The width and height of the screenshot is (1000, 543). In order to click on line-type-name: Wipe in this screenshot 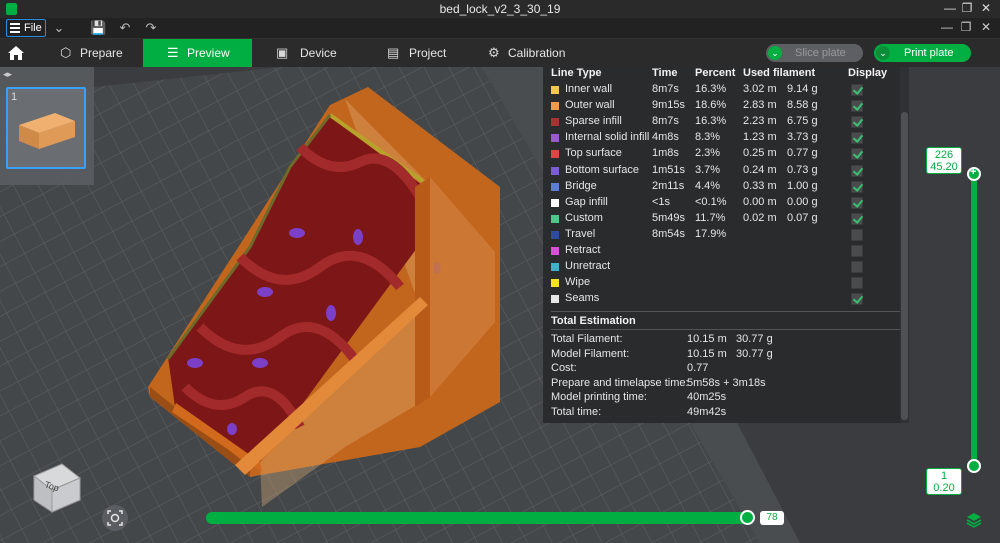, I will do `click(578, 282)`.